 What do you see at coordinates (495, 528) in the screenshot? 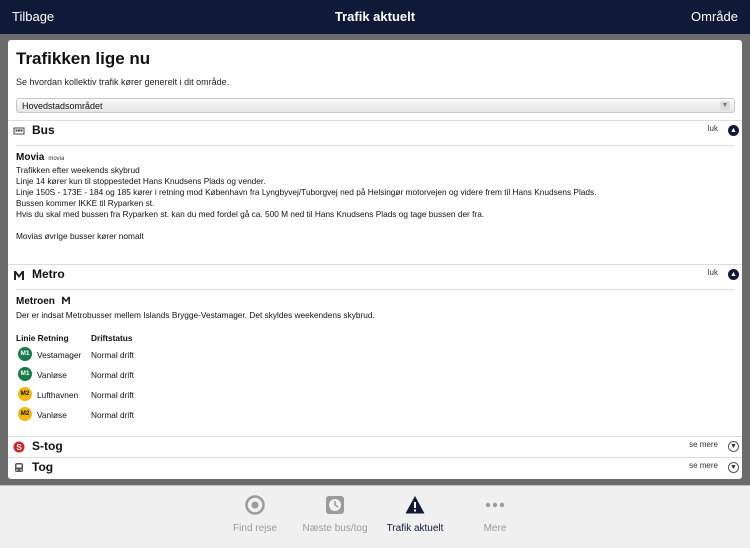
I see `tab-label: Mere` at bounding box center [495, 528].